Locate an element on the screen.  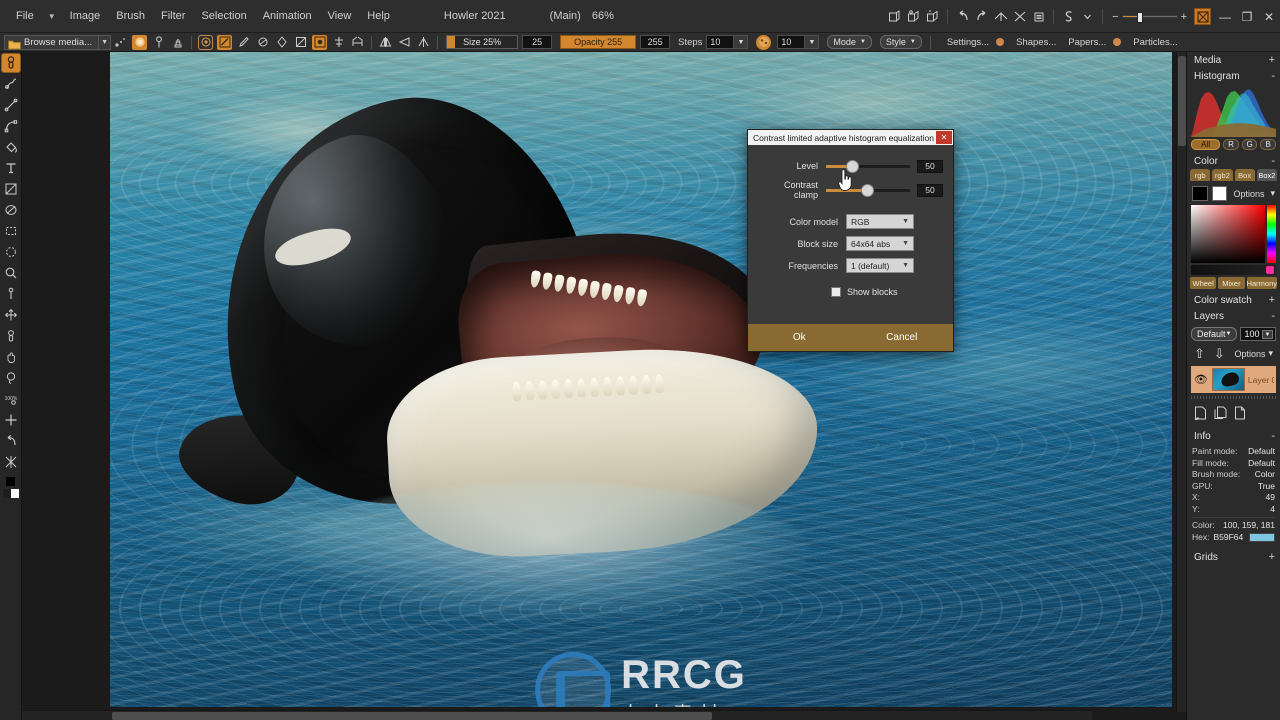
steps-stepper: 10 ▼ is located at coordinates (727, 42).